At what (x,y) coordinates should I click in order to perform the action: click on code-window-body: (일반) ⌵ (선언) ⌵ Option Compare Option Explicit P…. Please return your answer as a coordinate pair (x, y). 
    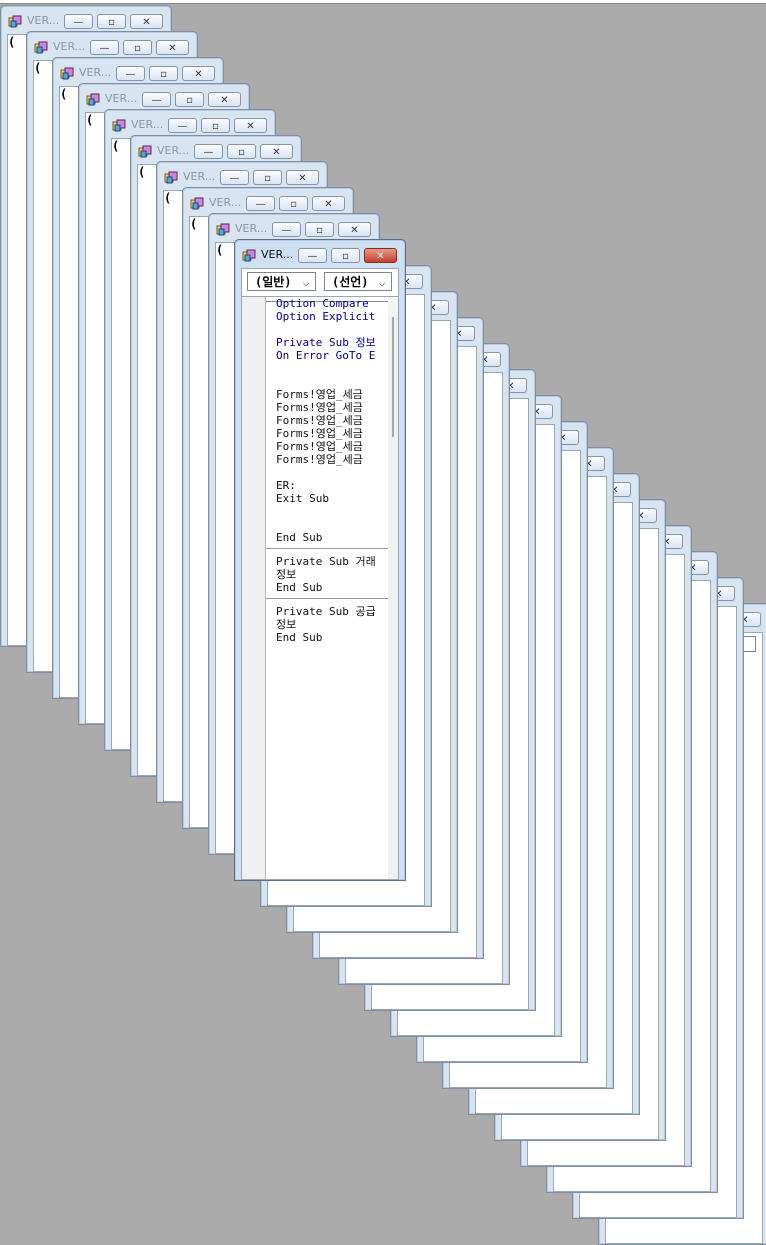
    Looking at the image, I should click on (320, 574).